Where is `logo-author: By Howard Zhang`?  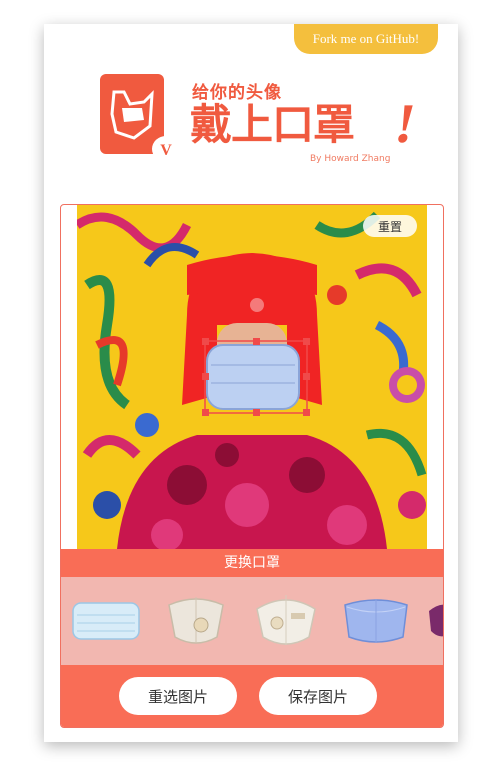
logo-author: By Howard Zhang is located at coordinates (350, 159).